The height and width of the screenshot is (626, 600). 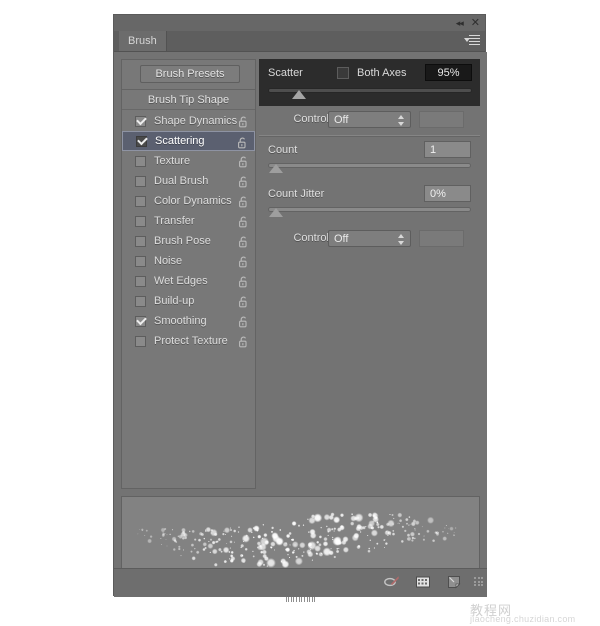 I want to click on scatter-value-input: 95%, so click(x=448, y=72).